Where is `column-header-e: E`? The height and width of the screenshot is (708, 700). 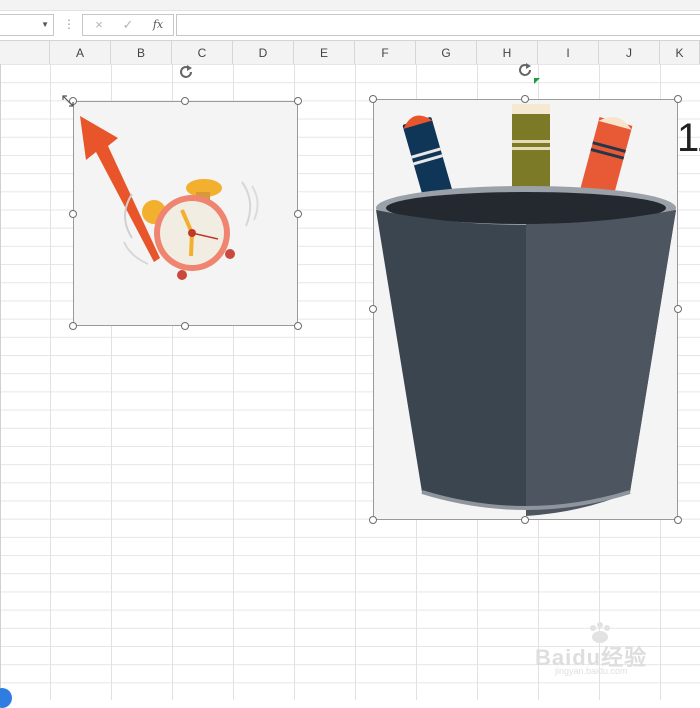 column-header-e: E is located at coordinates (324, 52).